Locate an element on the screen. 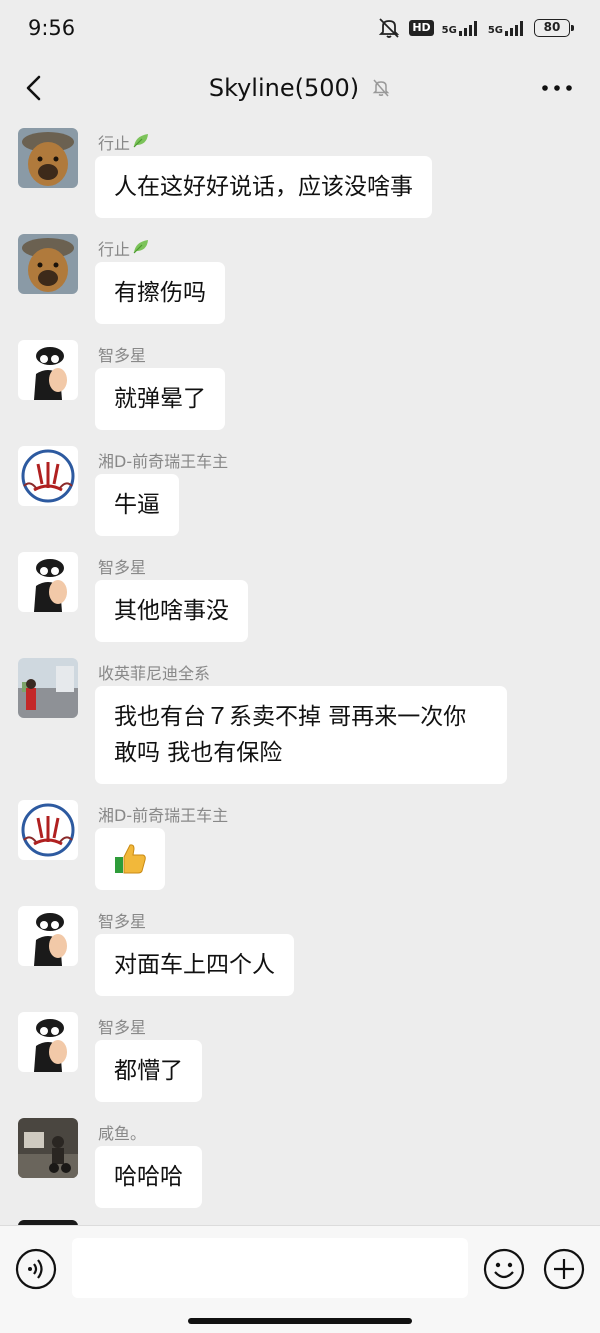  muted-bell-icon is located at coordinates (381, 88).